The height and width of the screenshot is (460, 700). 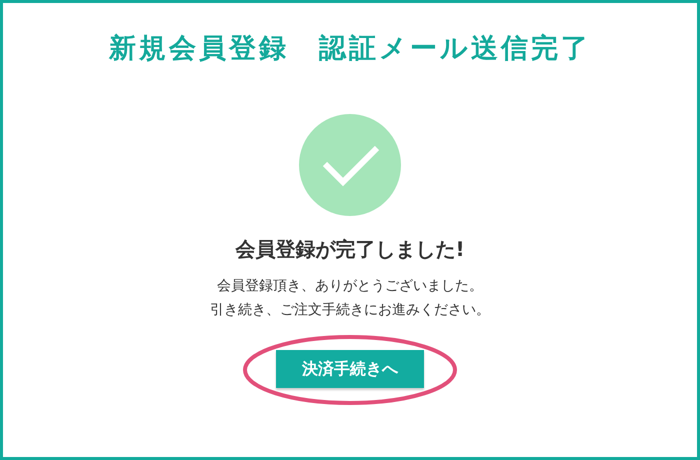 I want to click on success-heading: 会員登録が完了しました!, so click(x=350, y=249).